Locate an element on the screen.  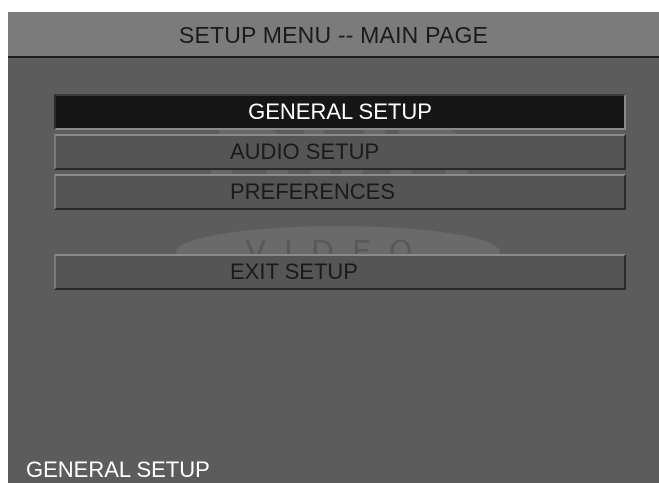
menu-item-preferences: PREFERENCES is located at coordinates (340, 192).